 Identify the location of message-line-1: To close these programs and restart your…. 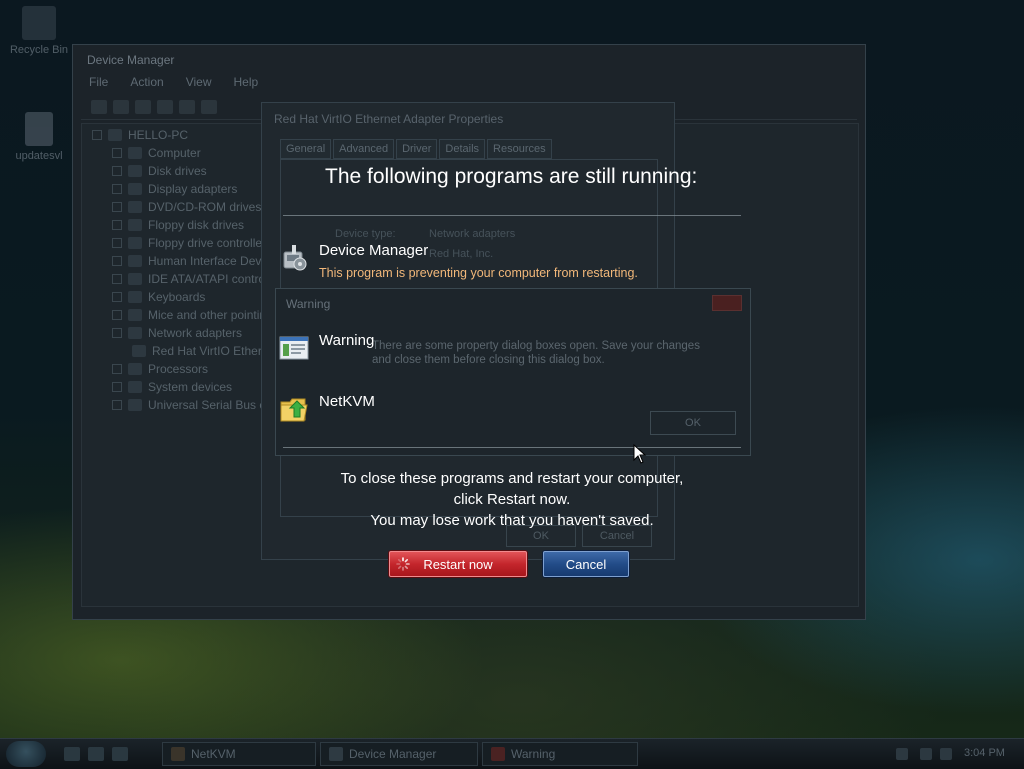
(512, 478).